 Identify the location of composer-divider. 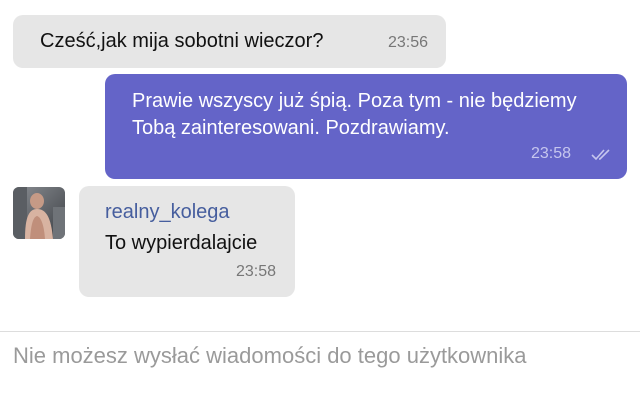
(320, 331).